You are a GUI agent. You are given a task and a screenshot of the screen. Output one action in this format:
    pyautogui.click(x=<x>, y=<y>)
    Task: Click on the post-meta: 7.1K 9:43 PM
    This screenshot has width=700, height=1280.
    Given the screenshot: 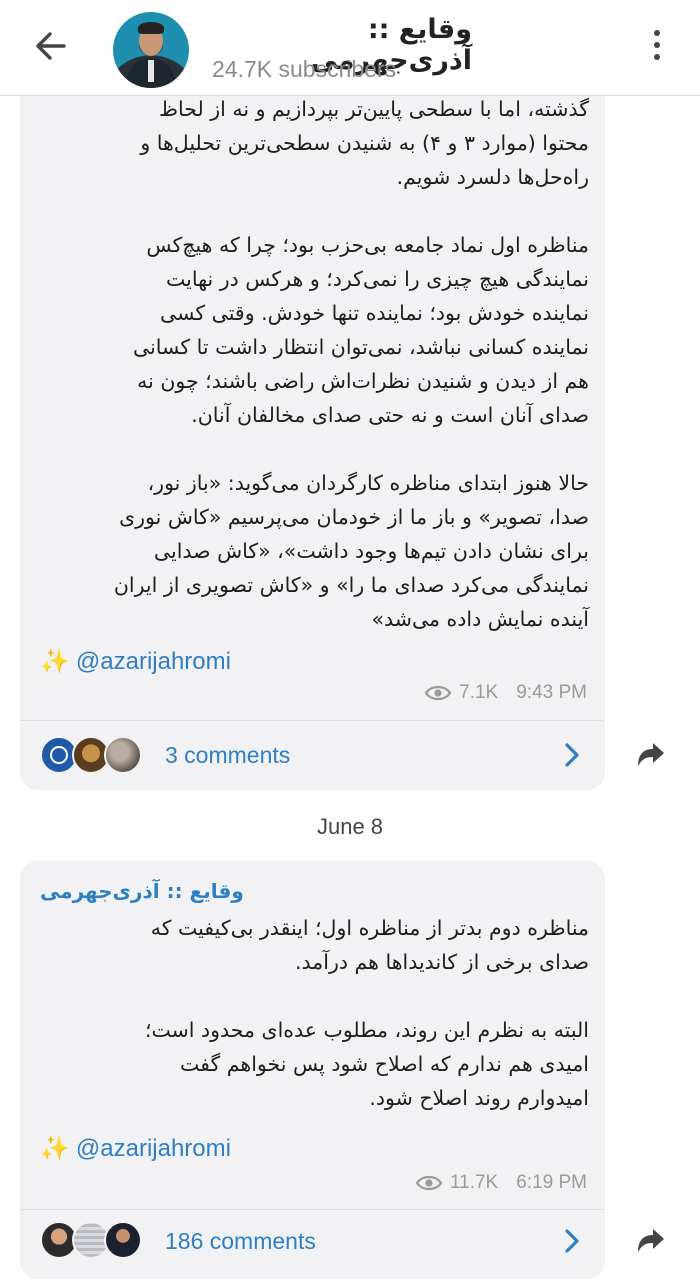 What is the action you would take?
    pyautogui.click(x=506, y=693)
    